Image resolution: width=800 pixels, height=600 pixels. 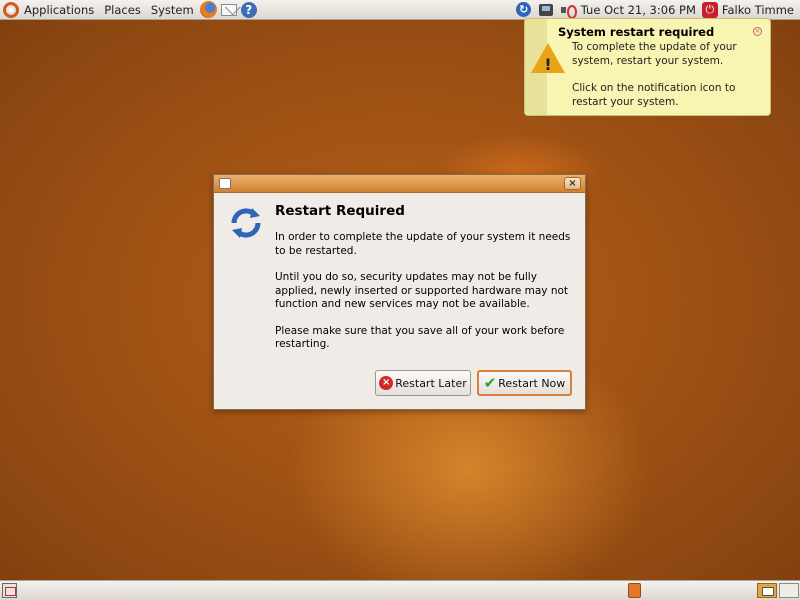 I want to click on applications-menu-label: Applications, so click(x=59, y=9).